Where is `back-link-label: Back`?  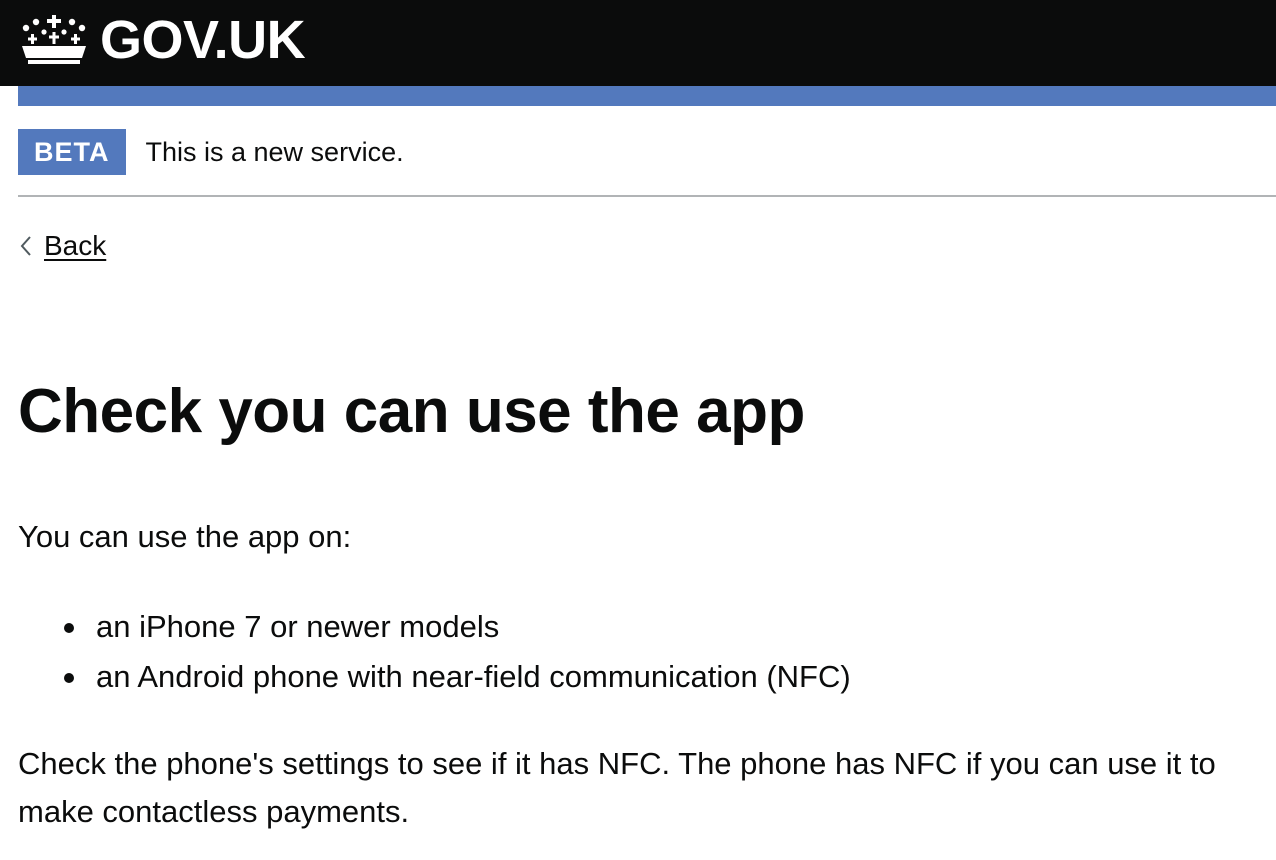 back-link-label: Back is located at coordinates (75, 245).